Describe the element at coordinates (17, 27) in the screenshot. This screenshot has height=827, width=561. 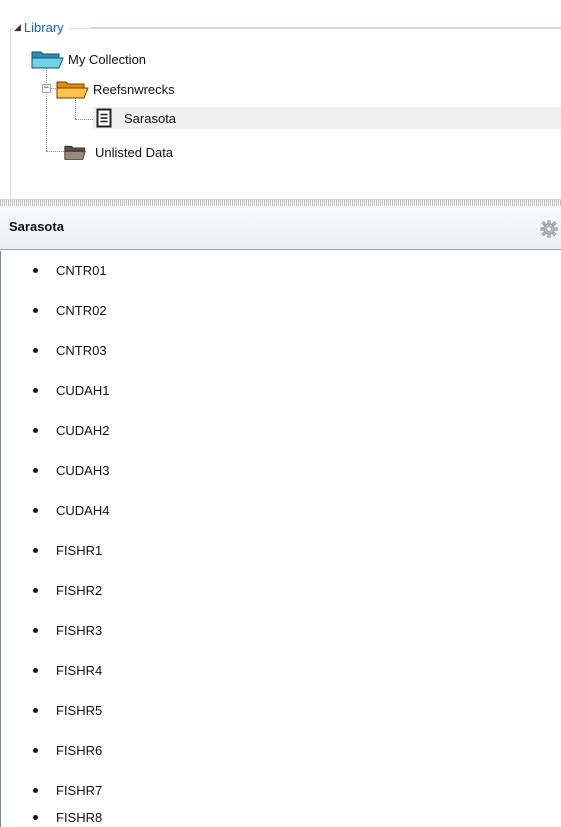
I see `collapse-triangle-icon: ◢` at that location.